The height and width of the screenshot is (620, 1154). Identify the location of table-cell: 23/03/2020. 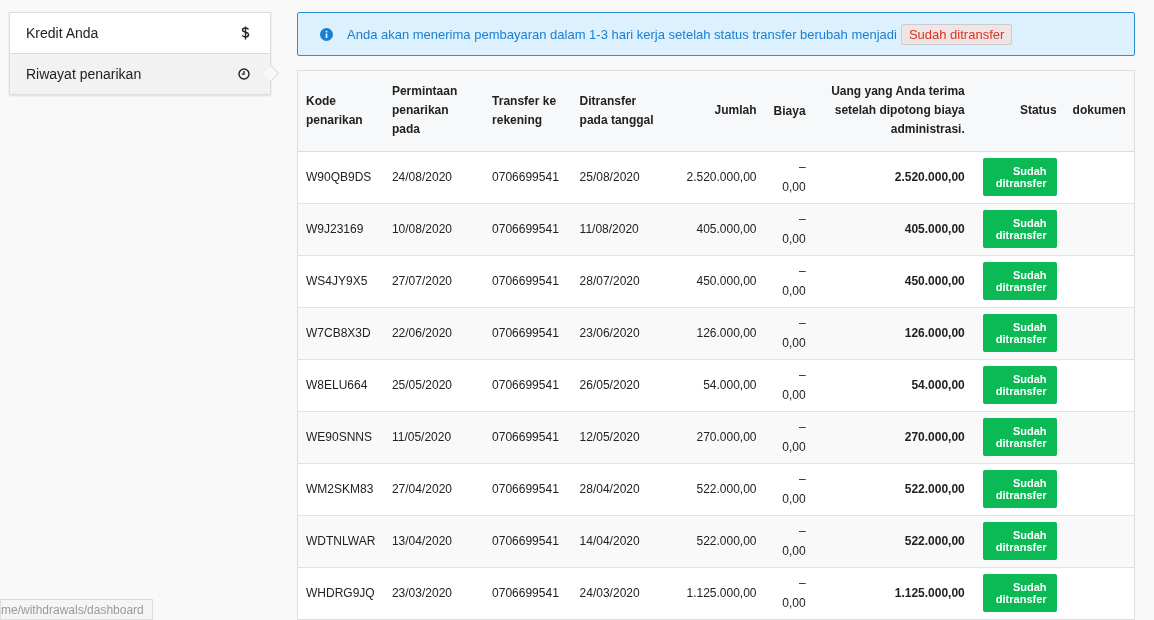
(434, 593).